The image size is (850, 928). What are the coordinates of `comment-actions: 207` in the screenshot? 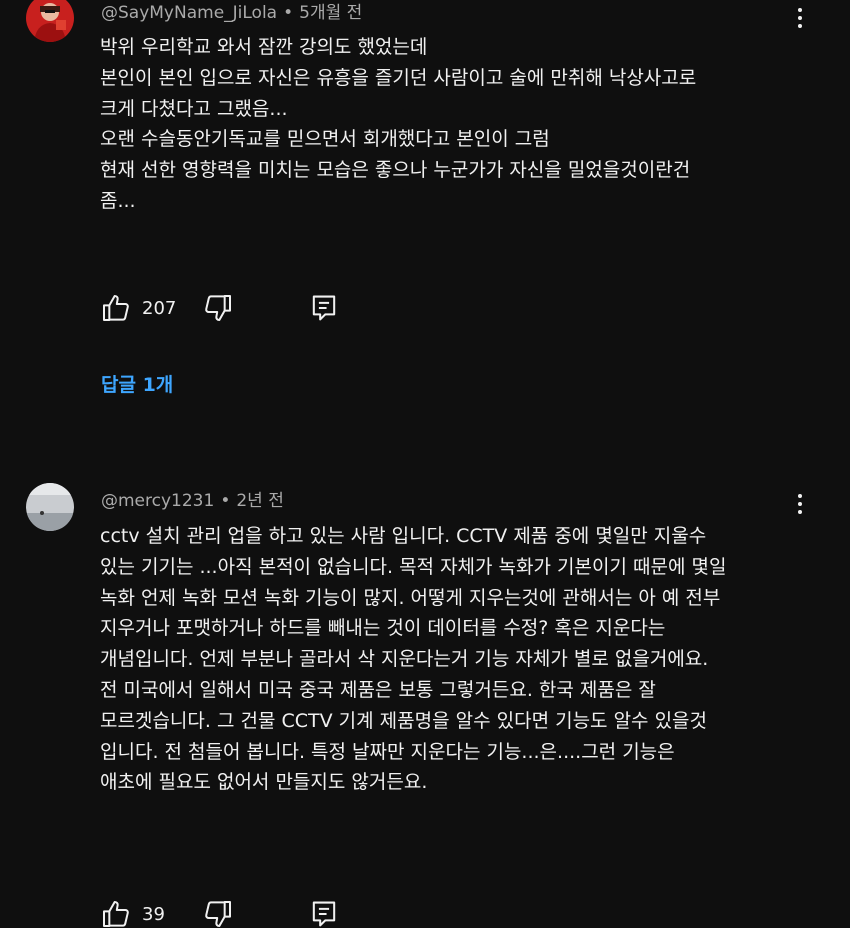 It's located at (219, 308).